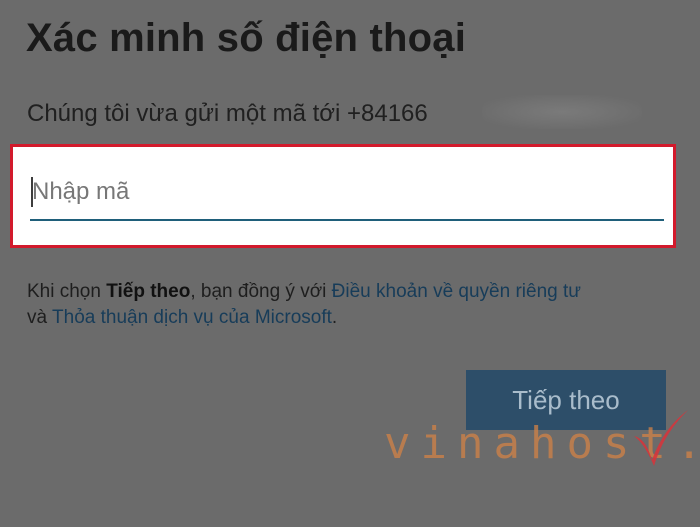 The width and height of the screenshot is (700, 527). Describe the element at coordinates (246, 38) in the screenshot. I see `page-title: Xác minh số điện thoại` at that location.